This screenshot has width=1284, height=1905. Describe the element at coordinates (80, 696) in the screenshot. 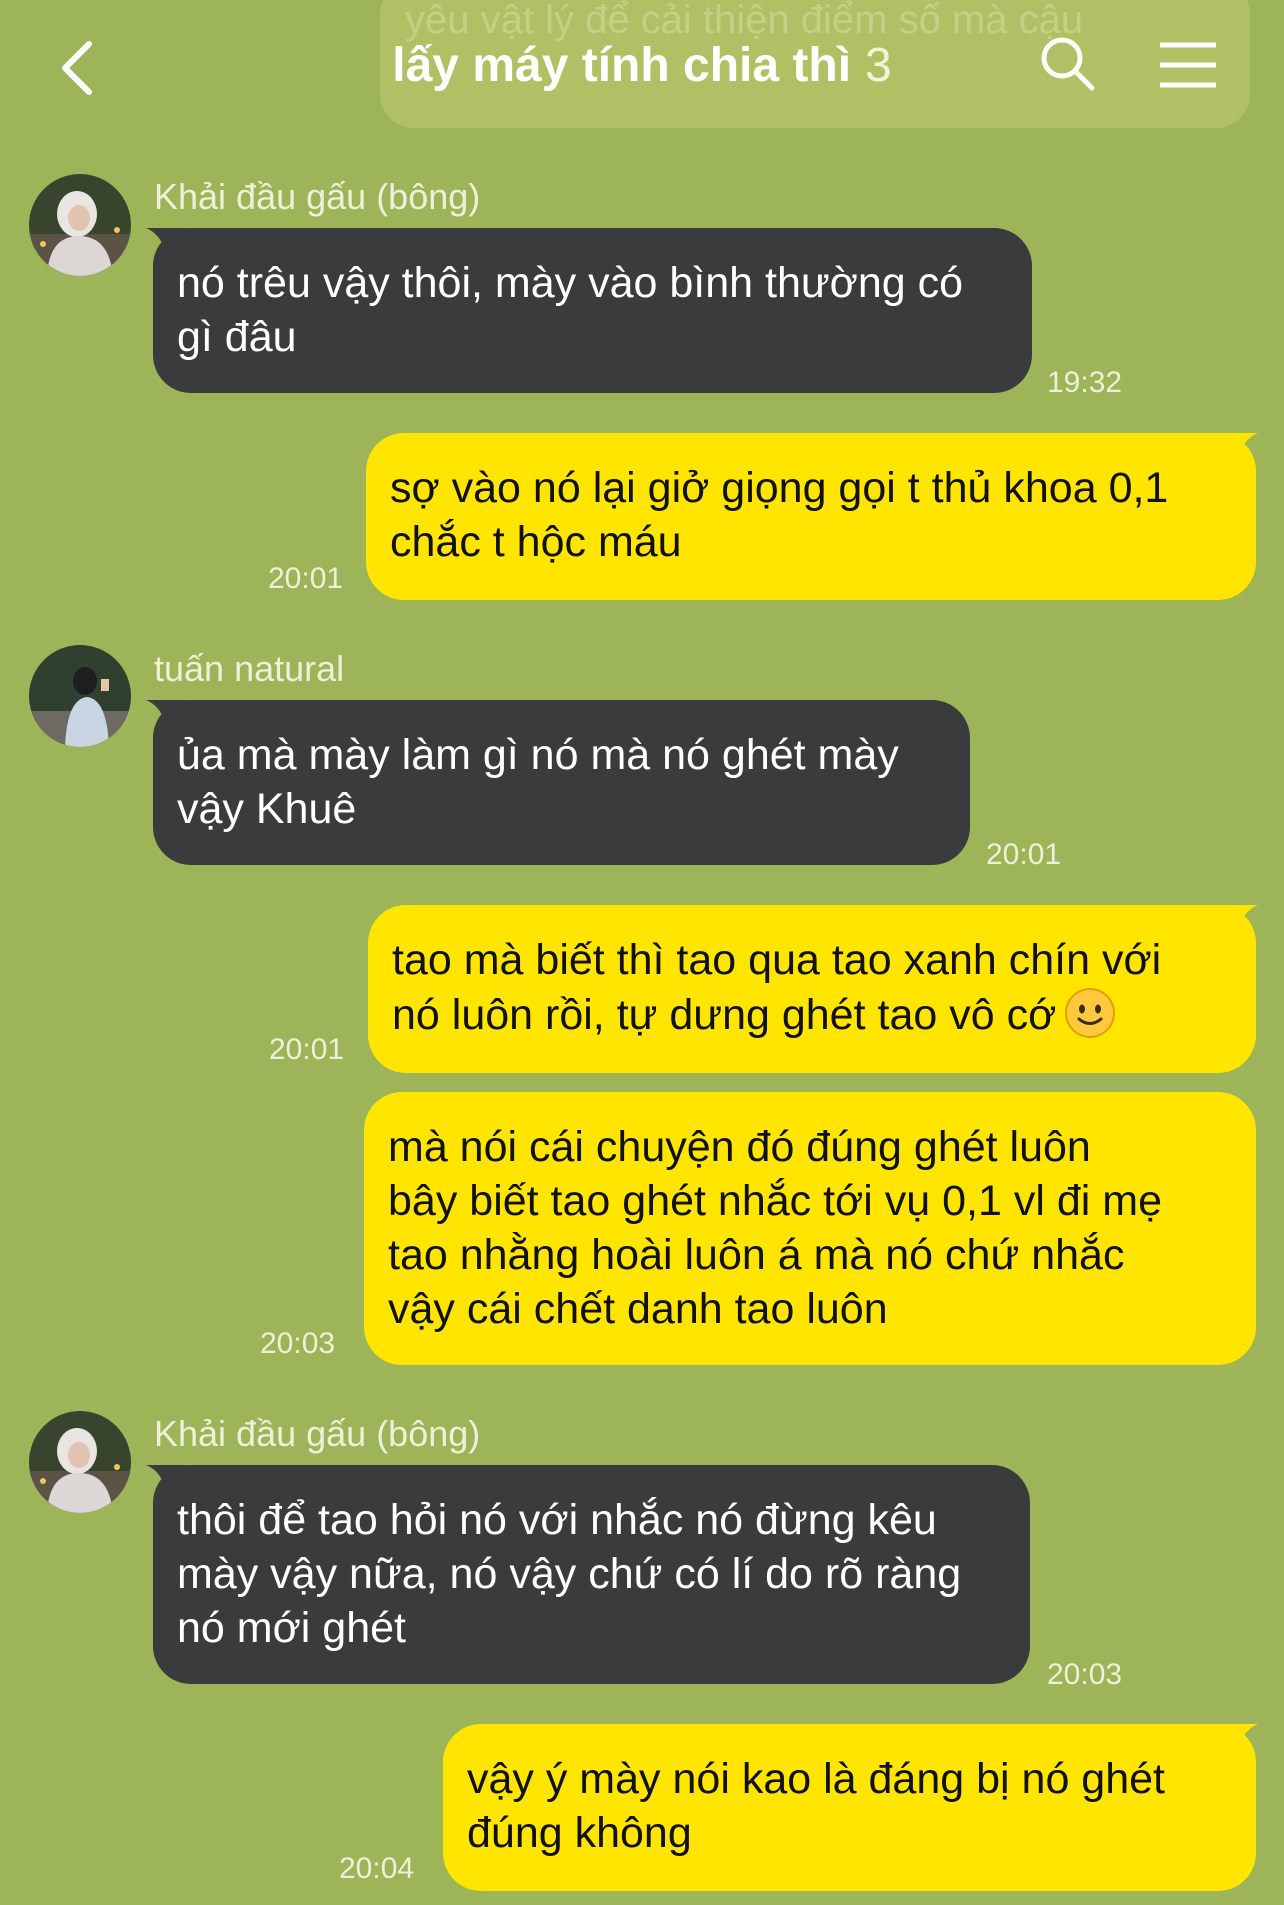

I see `avatar-tuan` at that location.